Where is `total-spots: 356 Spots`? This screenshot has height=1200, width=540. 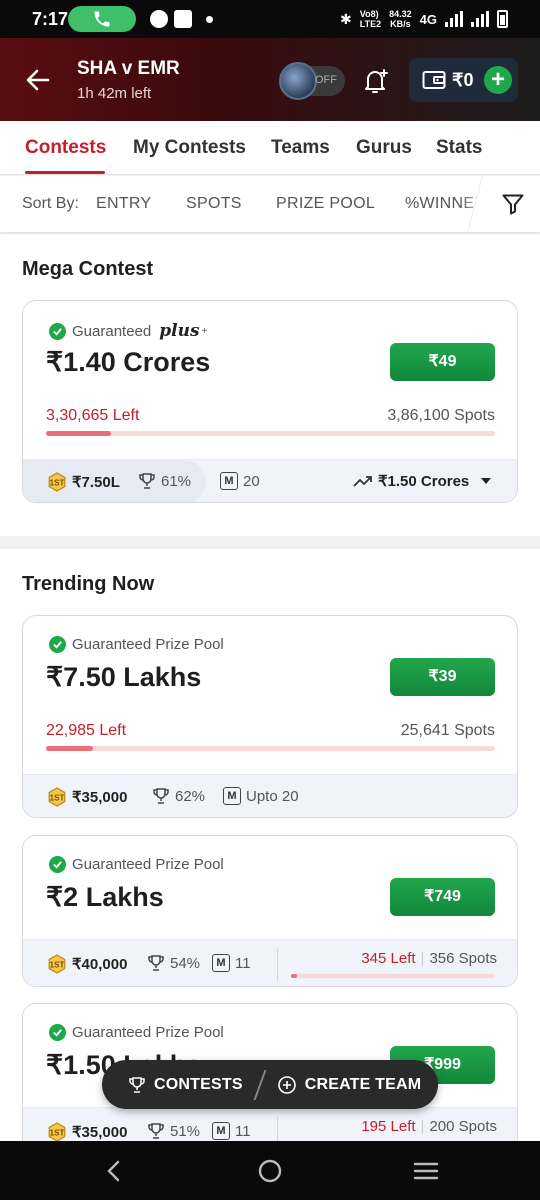
total-spots: 356 Spots is located at coordinates (463, 958).